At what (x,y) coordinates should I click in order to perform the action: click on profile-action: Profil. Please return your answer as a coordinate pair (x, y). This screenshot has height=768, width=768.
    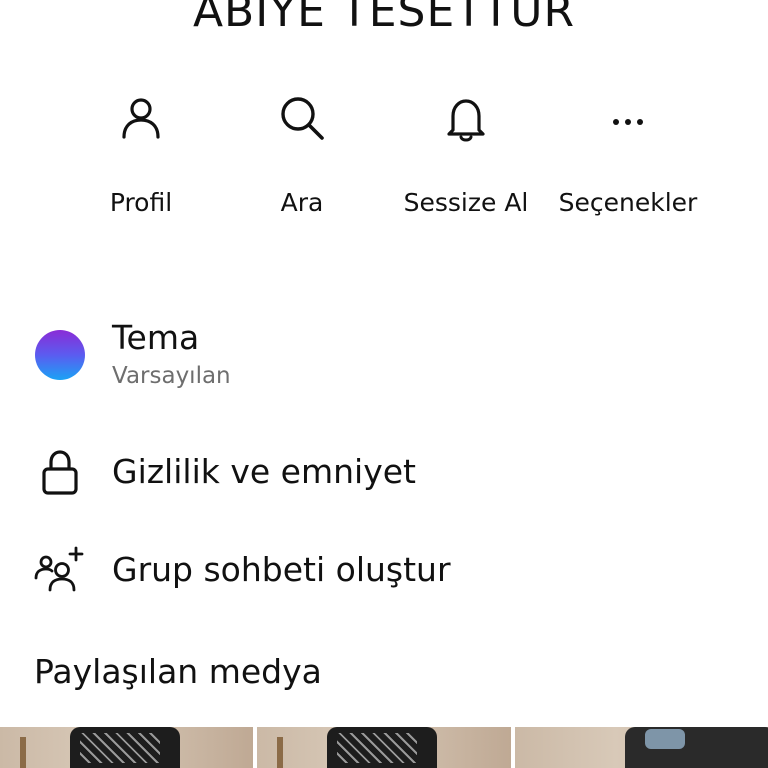
    Looking at the image, I should click on (141, 158).